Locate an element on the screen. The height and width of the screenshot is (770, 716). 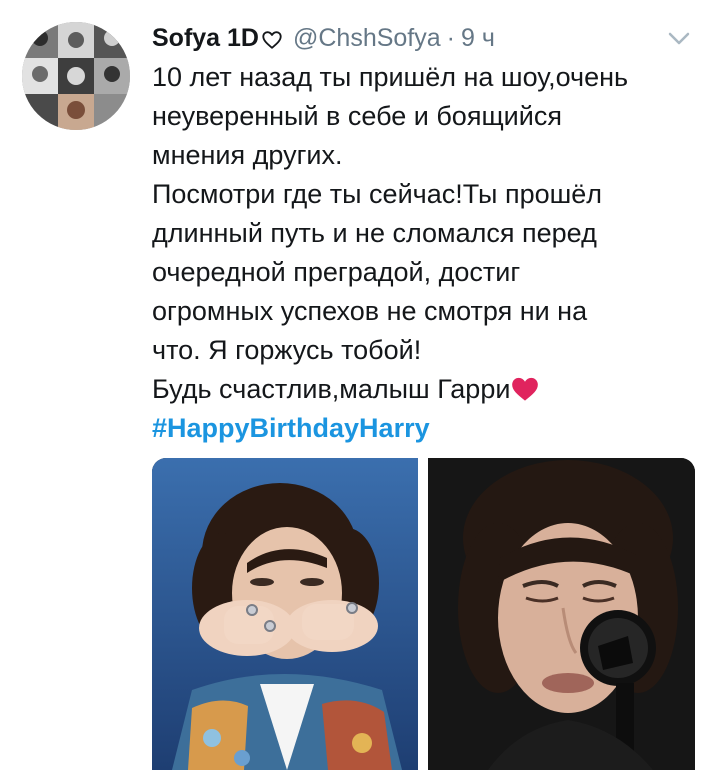
tweet-text-line: 10 лет назад ты пришёл на шоу,очень is located at coordinates (390, 77).